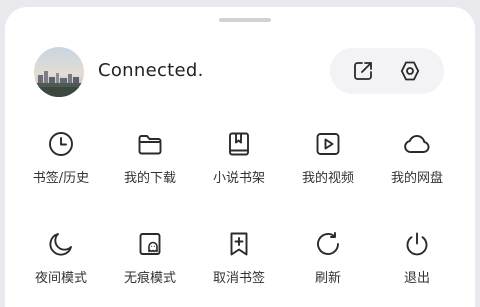 The height and width of the screenshot is (307, 480). What do you see at coordinates (239, 165) in the screenshot?
I see `menu-item-novel-shelf: 小说书架` at bounding box center [239, 165].